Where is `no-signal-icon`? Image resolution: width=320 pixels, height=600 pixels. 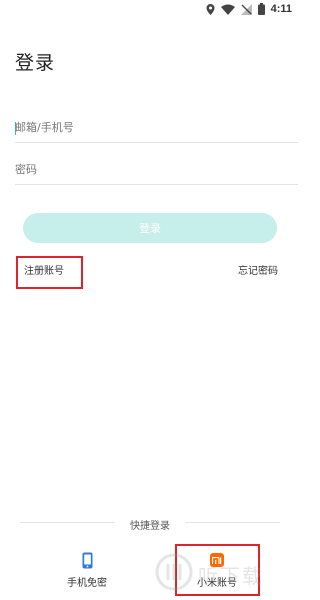 no-signal-icon is located at coordinates (246, 9).